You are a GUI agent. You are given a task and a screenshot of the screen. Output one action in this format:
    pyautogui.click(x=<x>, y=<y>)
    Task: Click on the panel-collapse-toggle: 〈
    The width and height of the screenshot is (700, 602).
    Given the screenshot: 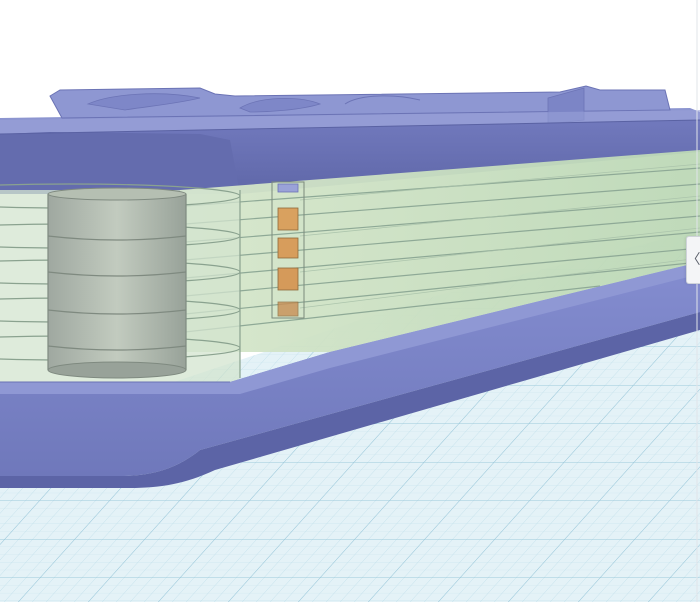 What is the action you would take?
    pyautogui.click(x=693, y=260)
    